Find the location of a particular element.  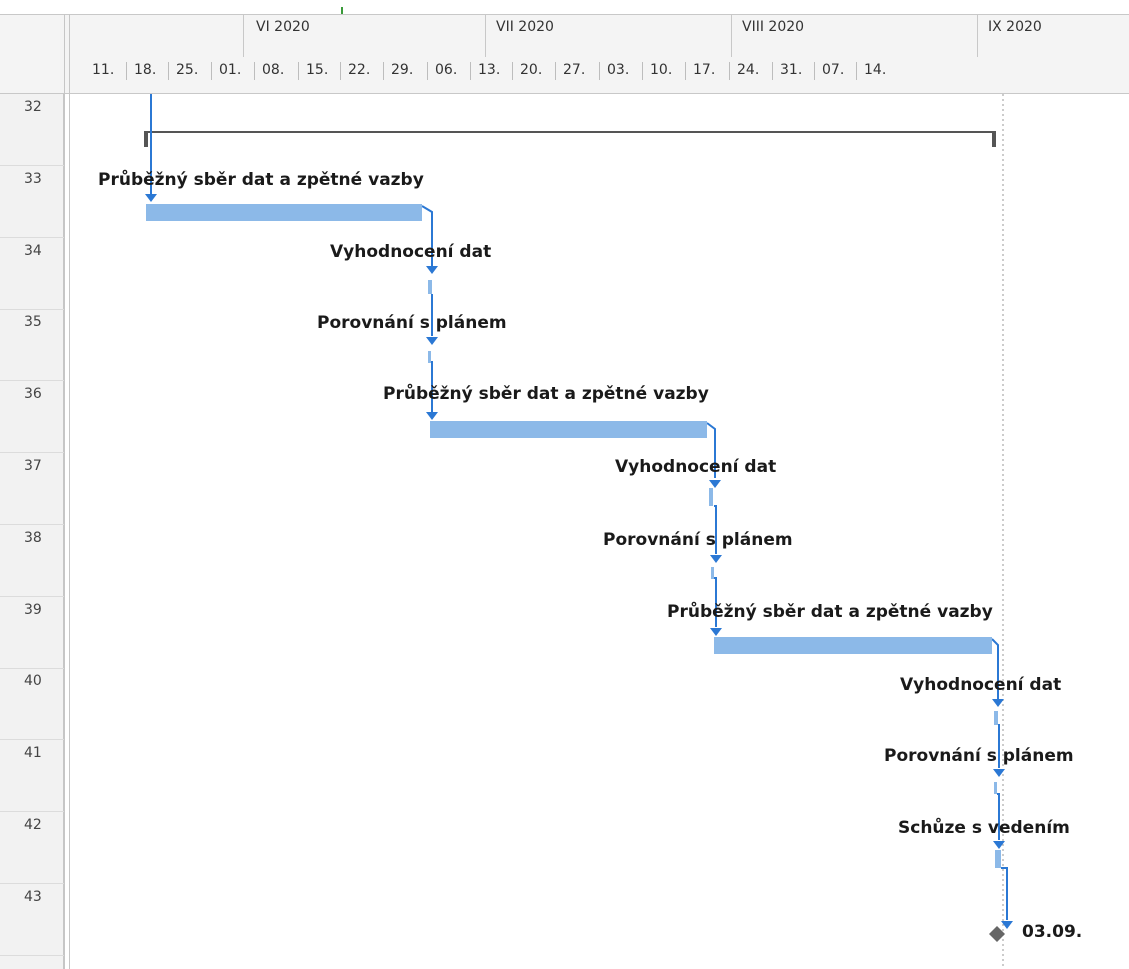

week-label: 31. is located at coordinates (791, 70).